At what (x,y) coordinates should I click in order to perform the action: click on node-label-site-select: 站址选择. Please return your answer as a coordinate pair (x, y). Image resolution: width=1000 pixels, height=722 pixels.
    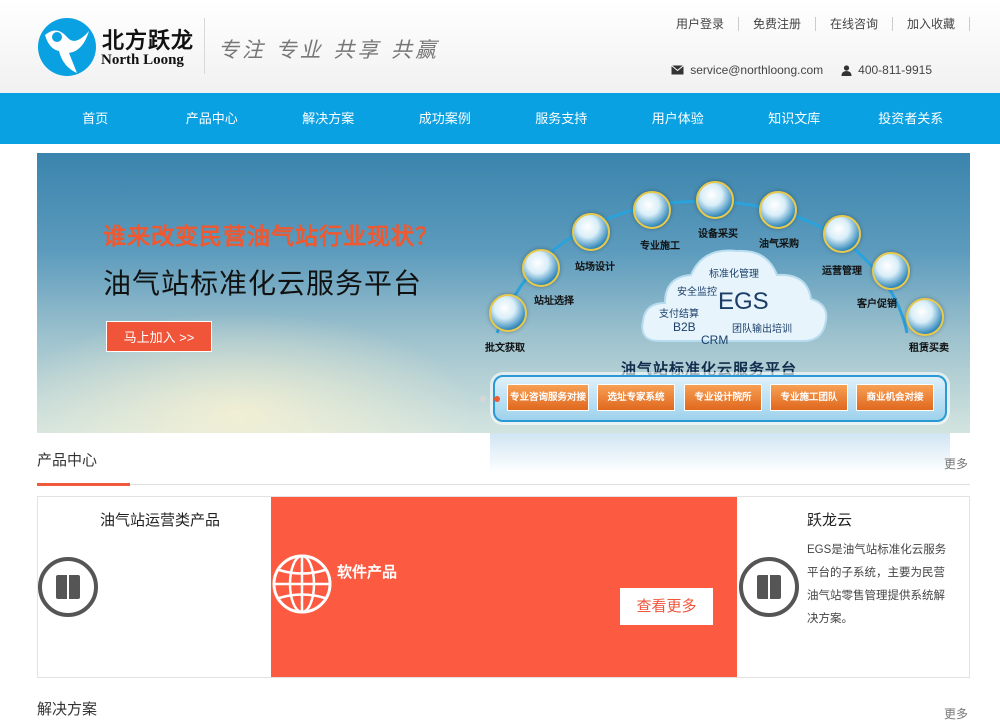
    Looking at the image, I should click on (554, 301).